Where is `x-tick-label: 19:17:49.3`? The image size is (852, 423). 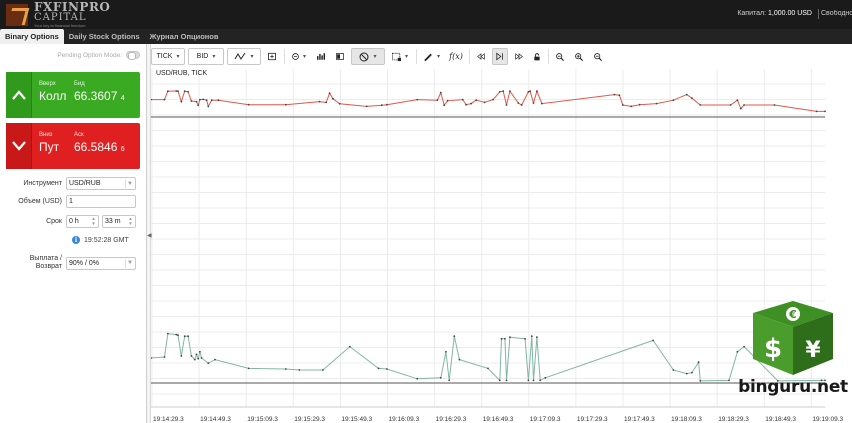
x-tick-label: 19:17:49.3 is located at coordinates (639, 419).